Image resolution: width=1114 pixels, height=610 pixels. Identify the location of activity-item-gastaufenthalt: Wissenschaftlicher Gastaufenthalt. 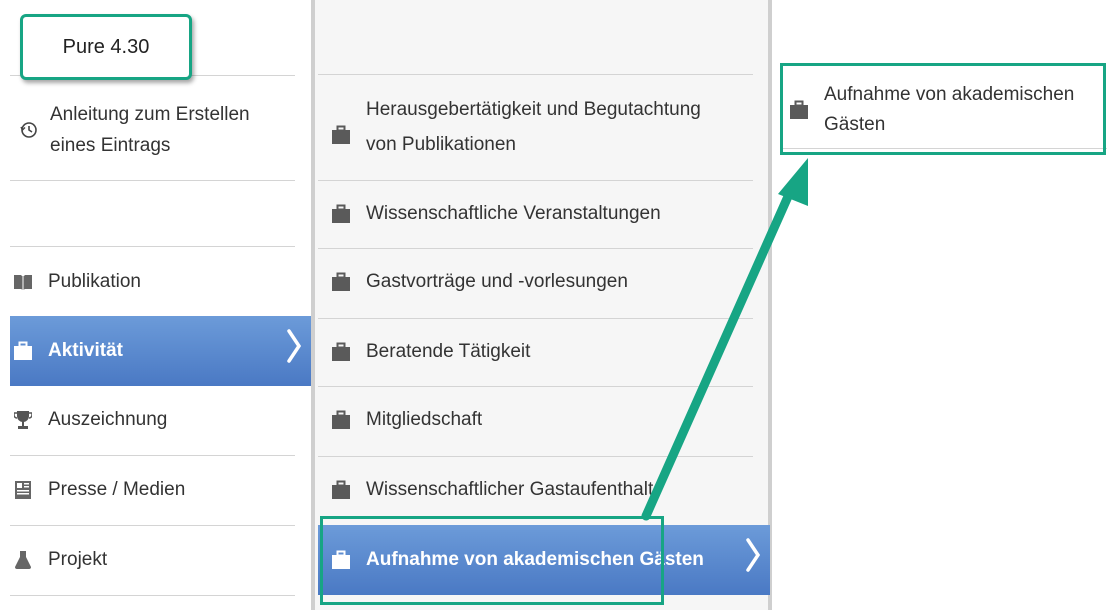
(538, 490).